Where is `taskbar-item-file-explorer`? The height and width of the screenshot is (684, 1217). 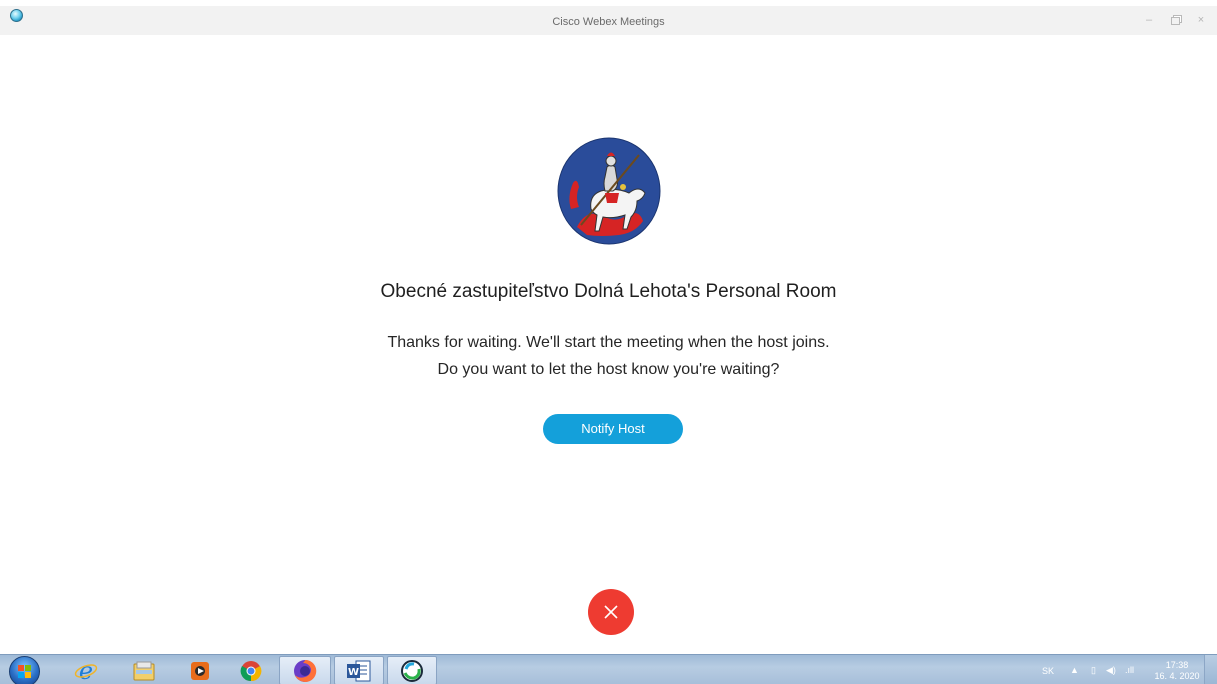 taskbar-item-file-explorer is located at coordinates (144, 670).